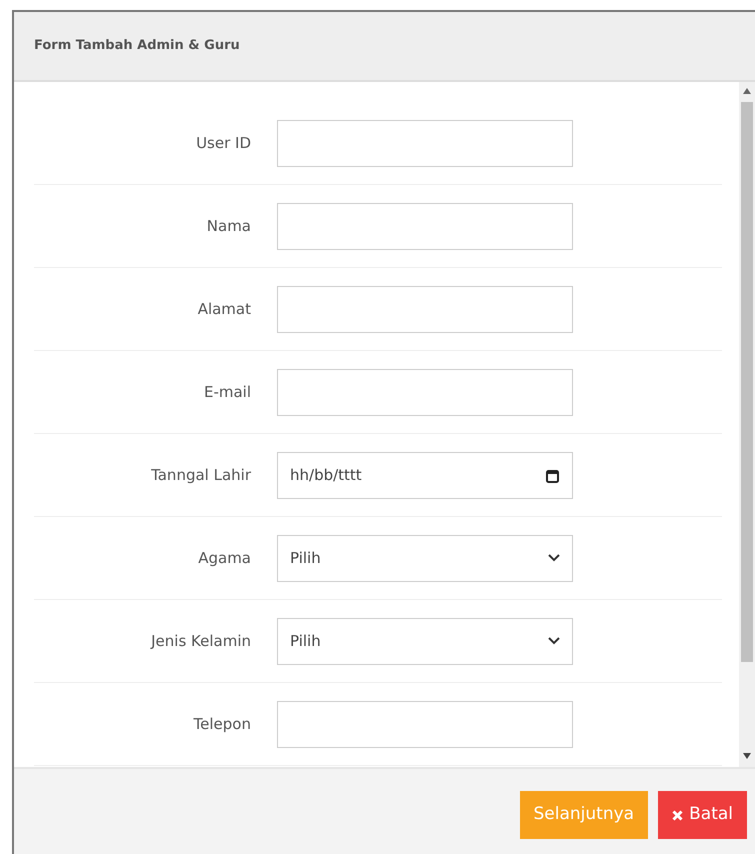 This screenshot has width=755, height=854. I want to click on field-label: User ID, so click(223, 143).